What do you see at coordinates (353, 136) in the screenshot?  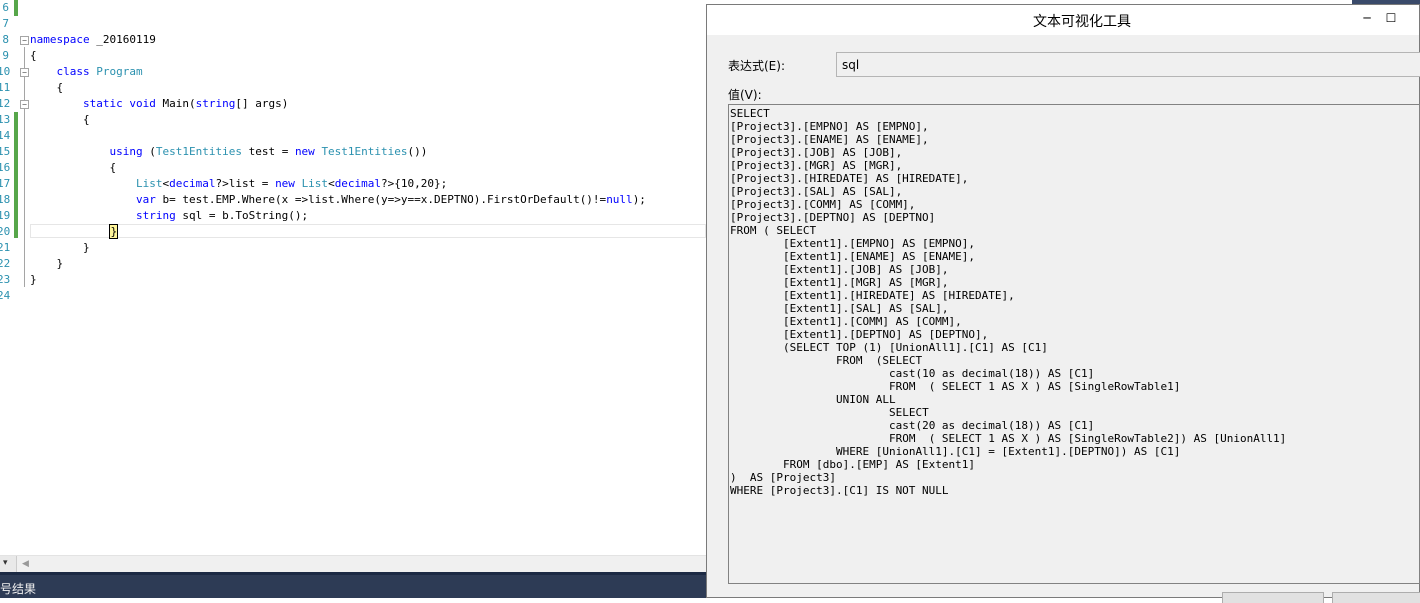 I see `code-line: 14` at bounding box center [353, 136].